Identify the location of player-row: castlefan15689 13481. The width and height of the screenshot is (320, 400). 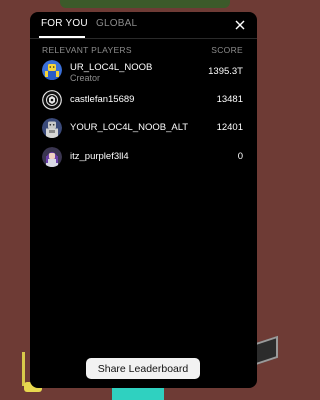
(143, 101).